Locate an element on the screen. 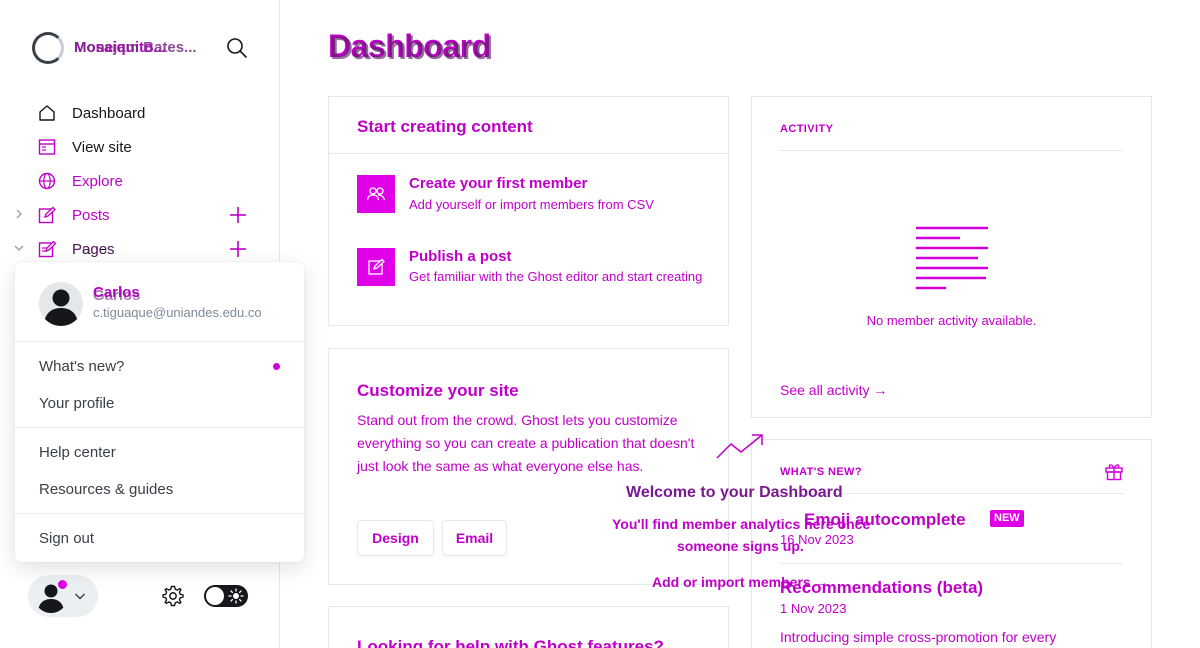 This screenshot has width=1200, height=648. new-badge: NEW is located at coordinates (1007, 518).